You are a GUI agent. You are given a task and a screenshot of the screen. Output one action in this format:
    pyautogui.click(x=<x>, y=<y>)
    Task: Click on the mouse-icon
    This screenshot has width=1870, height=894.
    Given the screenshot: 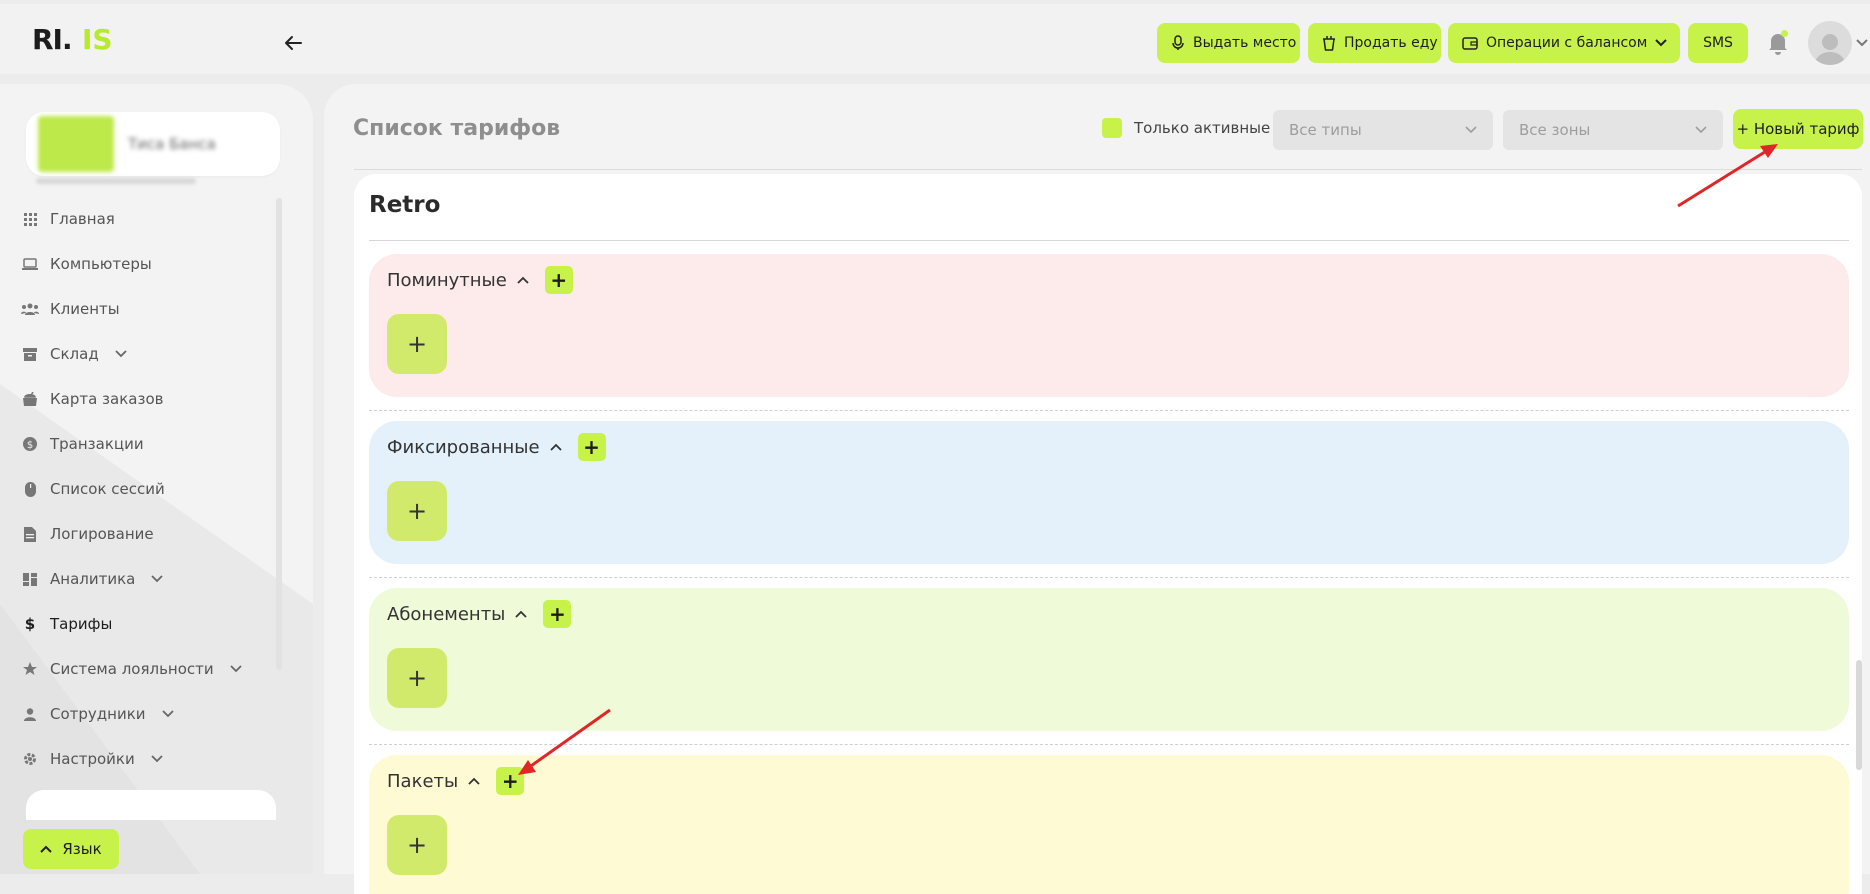 What is the action you would take?
    pyautogui.click(x=30, y=489)
    